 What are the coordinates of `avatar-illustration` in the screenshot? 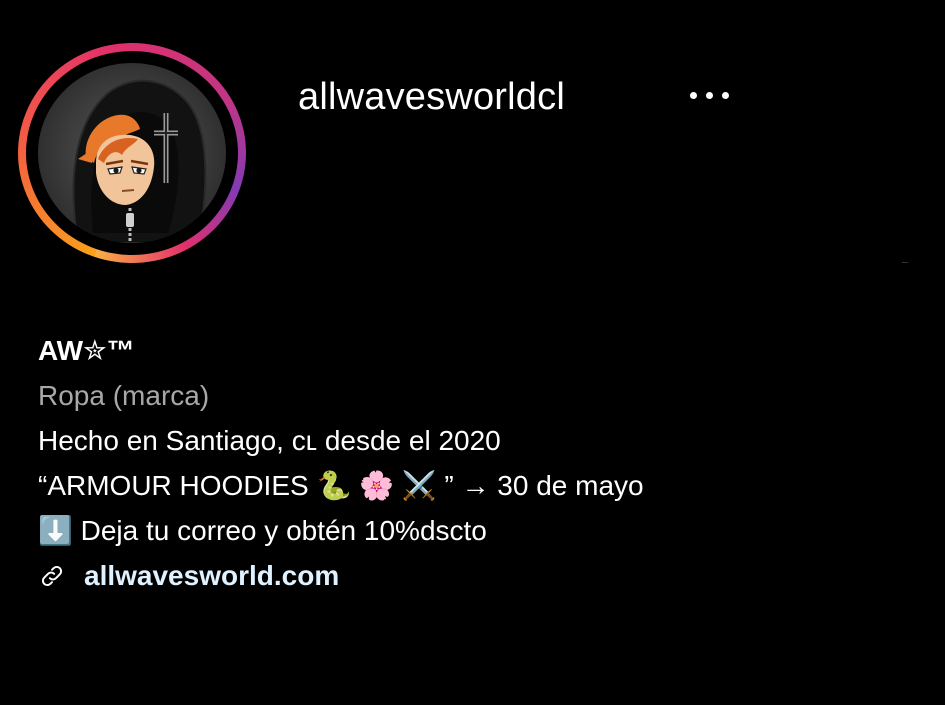 It's located at (139, 161).